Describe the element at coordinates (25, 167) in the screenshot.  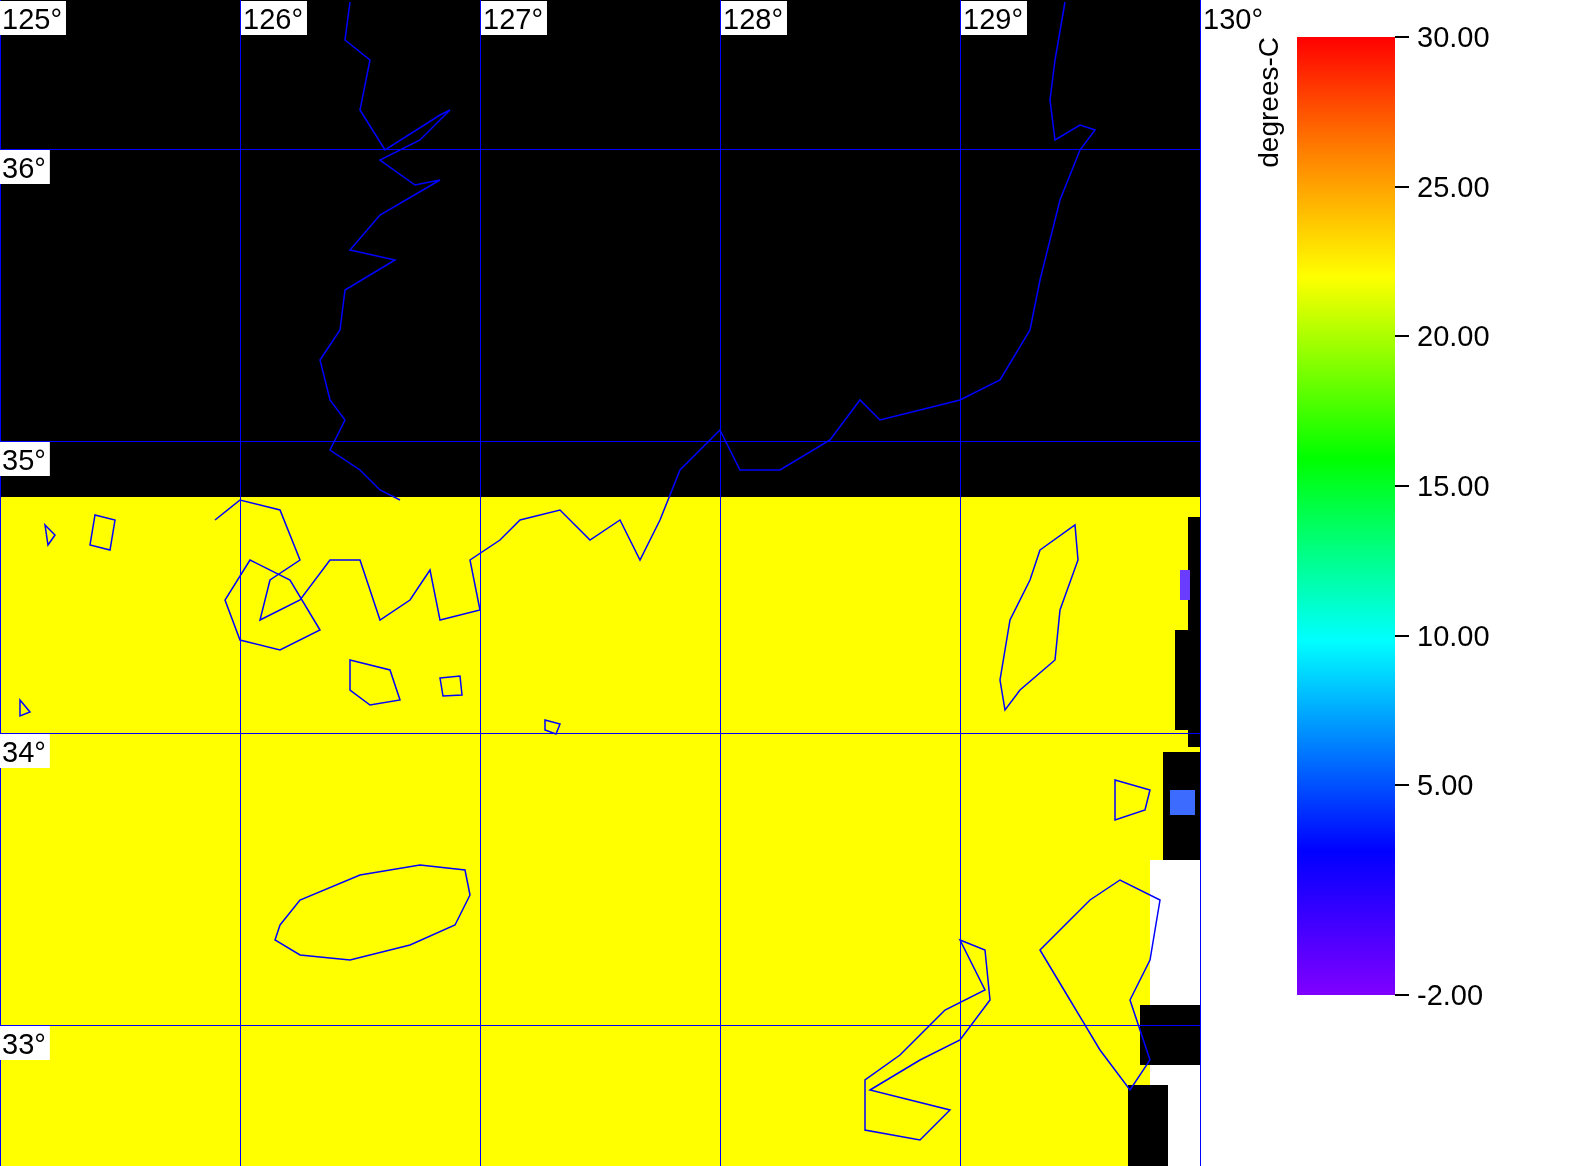
I see `latitude-label: 36°` at that location.